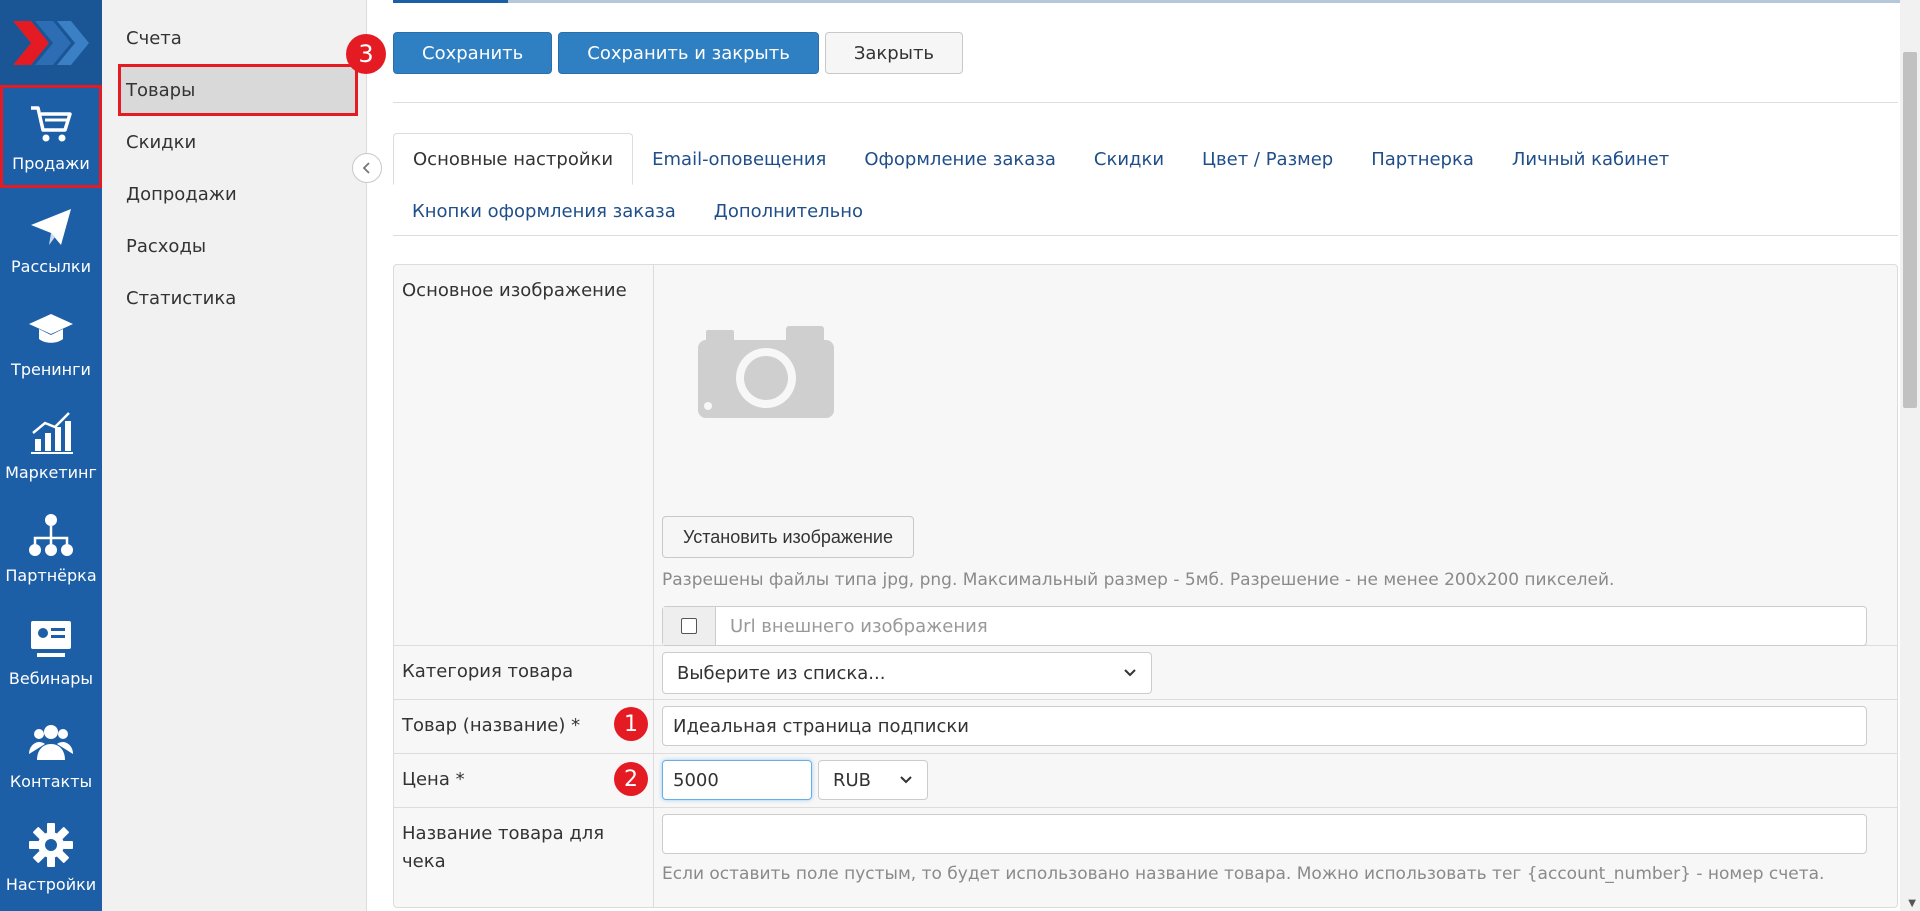 The height and width of the screenshot is (911, 1920). I want to click on tab-order-buttons: Кнопки оформления заказа, so click(544, 211).